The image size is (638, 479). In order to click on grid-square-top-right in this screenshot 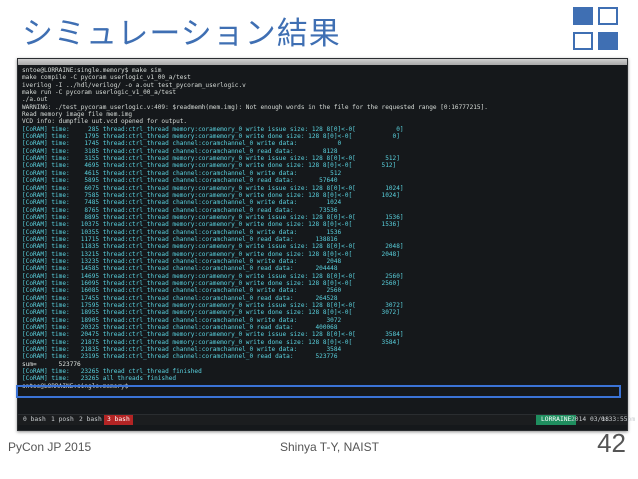, I will do `click(608, 16)`.